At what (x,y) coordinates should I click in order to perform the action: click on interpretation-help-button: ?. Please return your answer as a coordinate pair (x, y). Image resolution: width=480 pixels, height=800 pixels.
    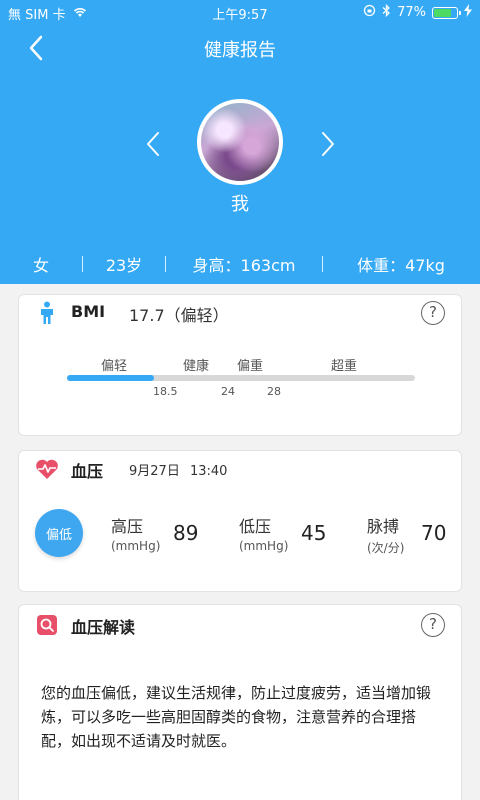
    Looking at the image, I should click on (433, 625).